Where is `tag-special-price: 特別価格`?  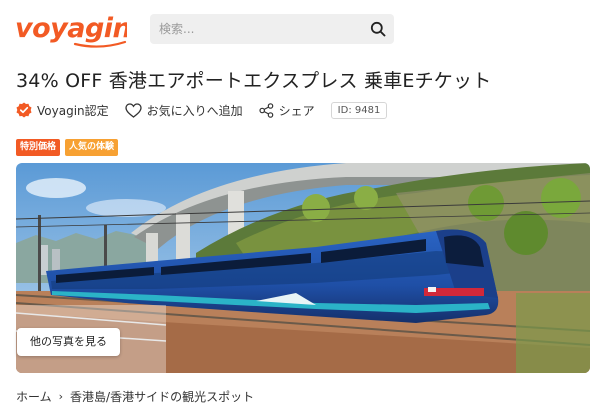
tag-special-price: 特別価格 is located at coordinates (38, 147).